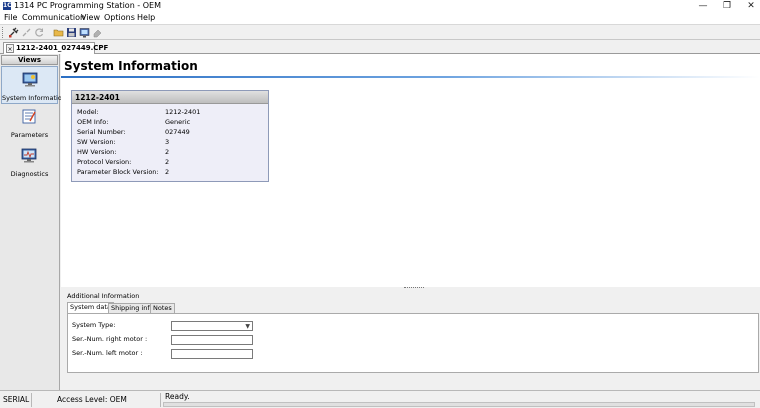 This screenshot has width=760, height=408. I want to click on info-row: OEM Info: Generic, so click(171, 122).